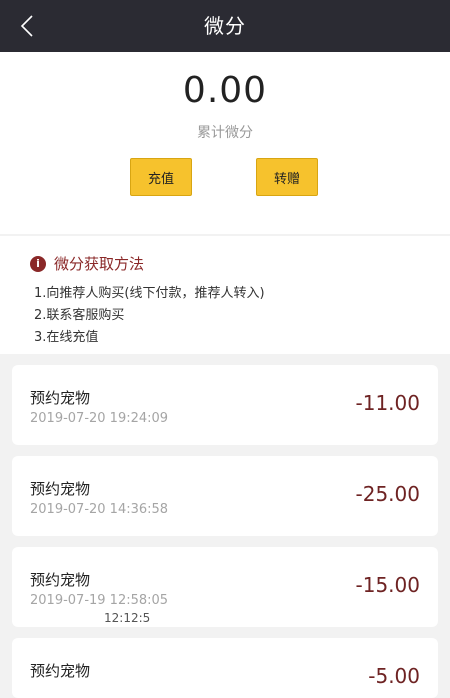 This screenshot has width=450, height=698. I want to click on record-amount: -25.00, so click(387, 494).